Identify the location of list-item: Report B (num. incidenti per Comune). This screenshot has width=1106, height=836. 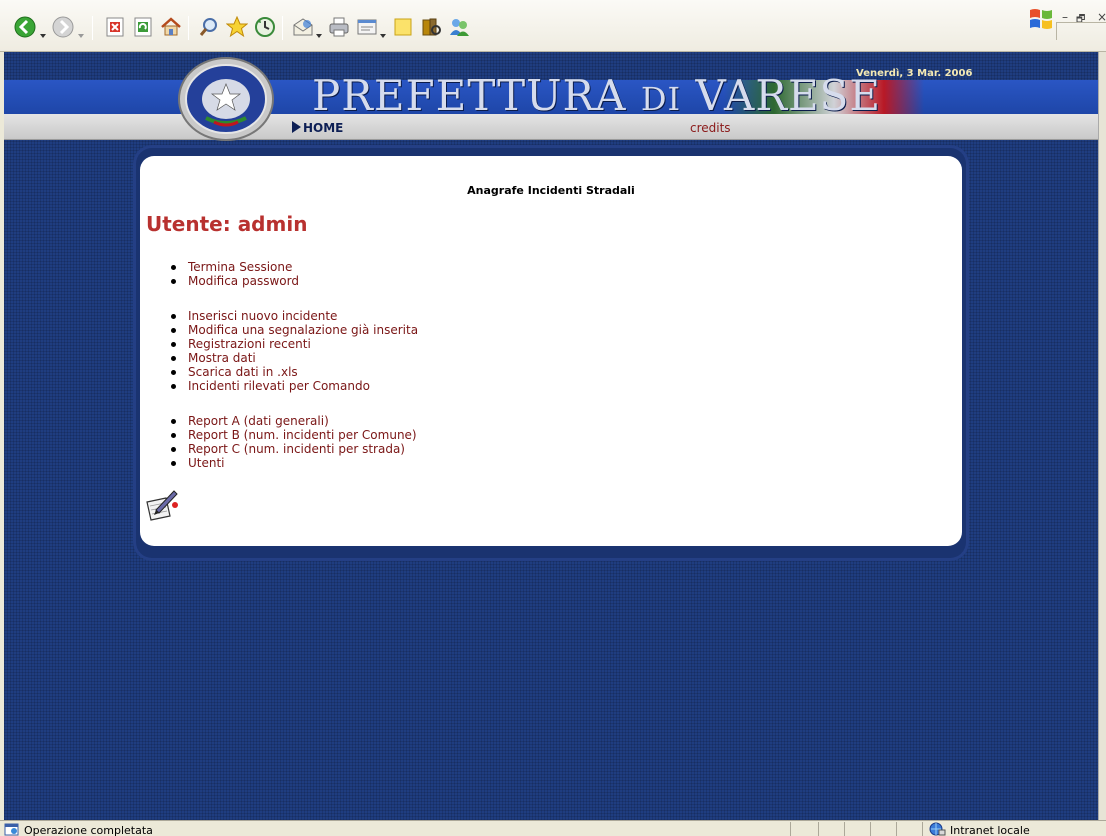
(292, 435).